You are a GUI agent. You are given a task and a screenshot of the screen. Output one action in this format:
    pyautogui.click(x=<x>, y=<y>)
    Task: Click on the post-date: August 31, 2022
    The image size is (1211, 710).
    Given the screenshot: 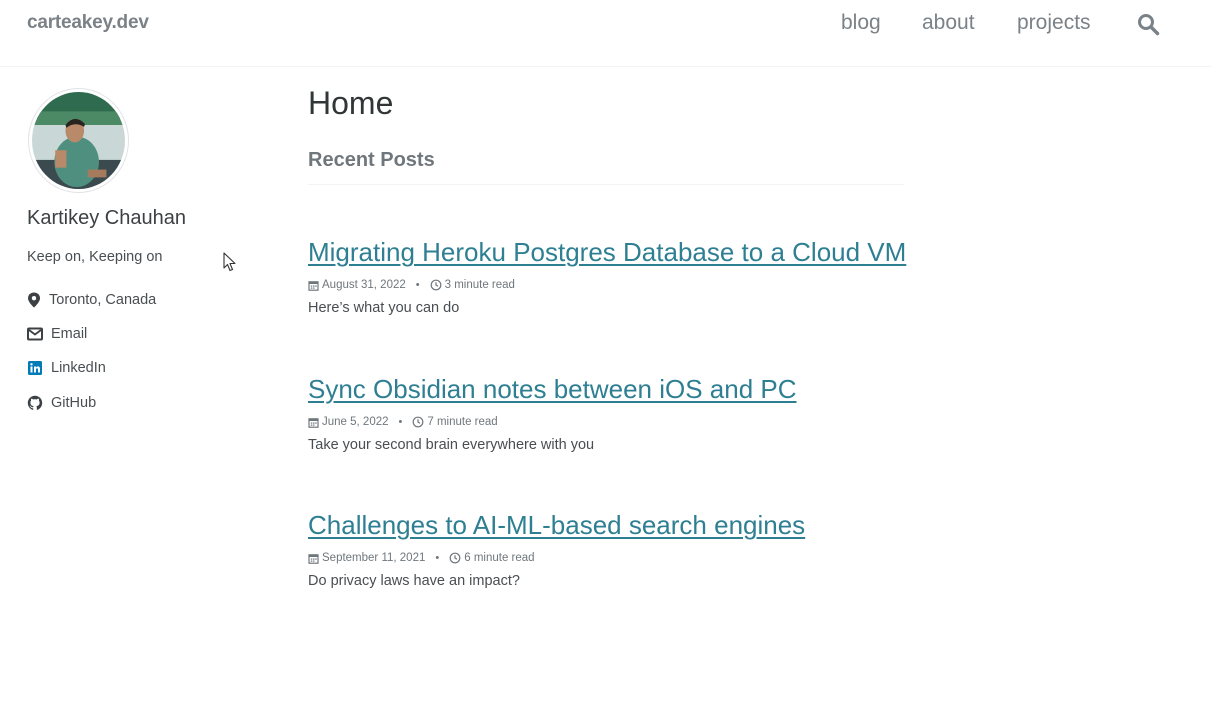 What is the action you would take?
    pyautogui.click(x=364, y=285)
    